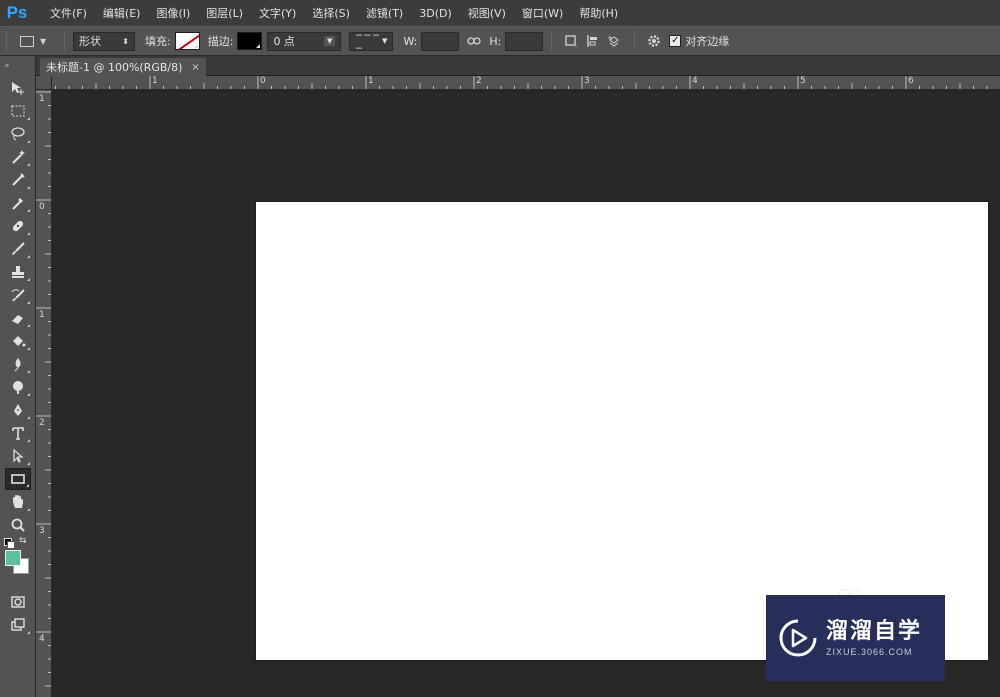 This screenshot has height=697, width=1000. I want to click on move-tool-icon, so click(18, 88).